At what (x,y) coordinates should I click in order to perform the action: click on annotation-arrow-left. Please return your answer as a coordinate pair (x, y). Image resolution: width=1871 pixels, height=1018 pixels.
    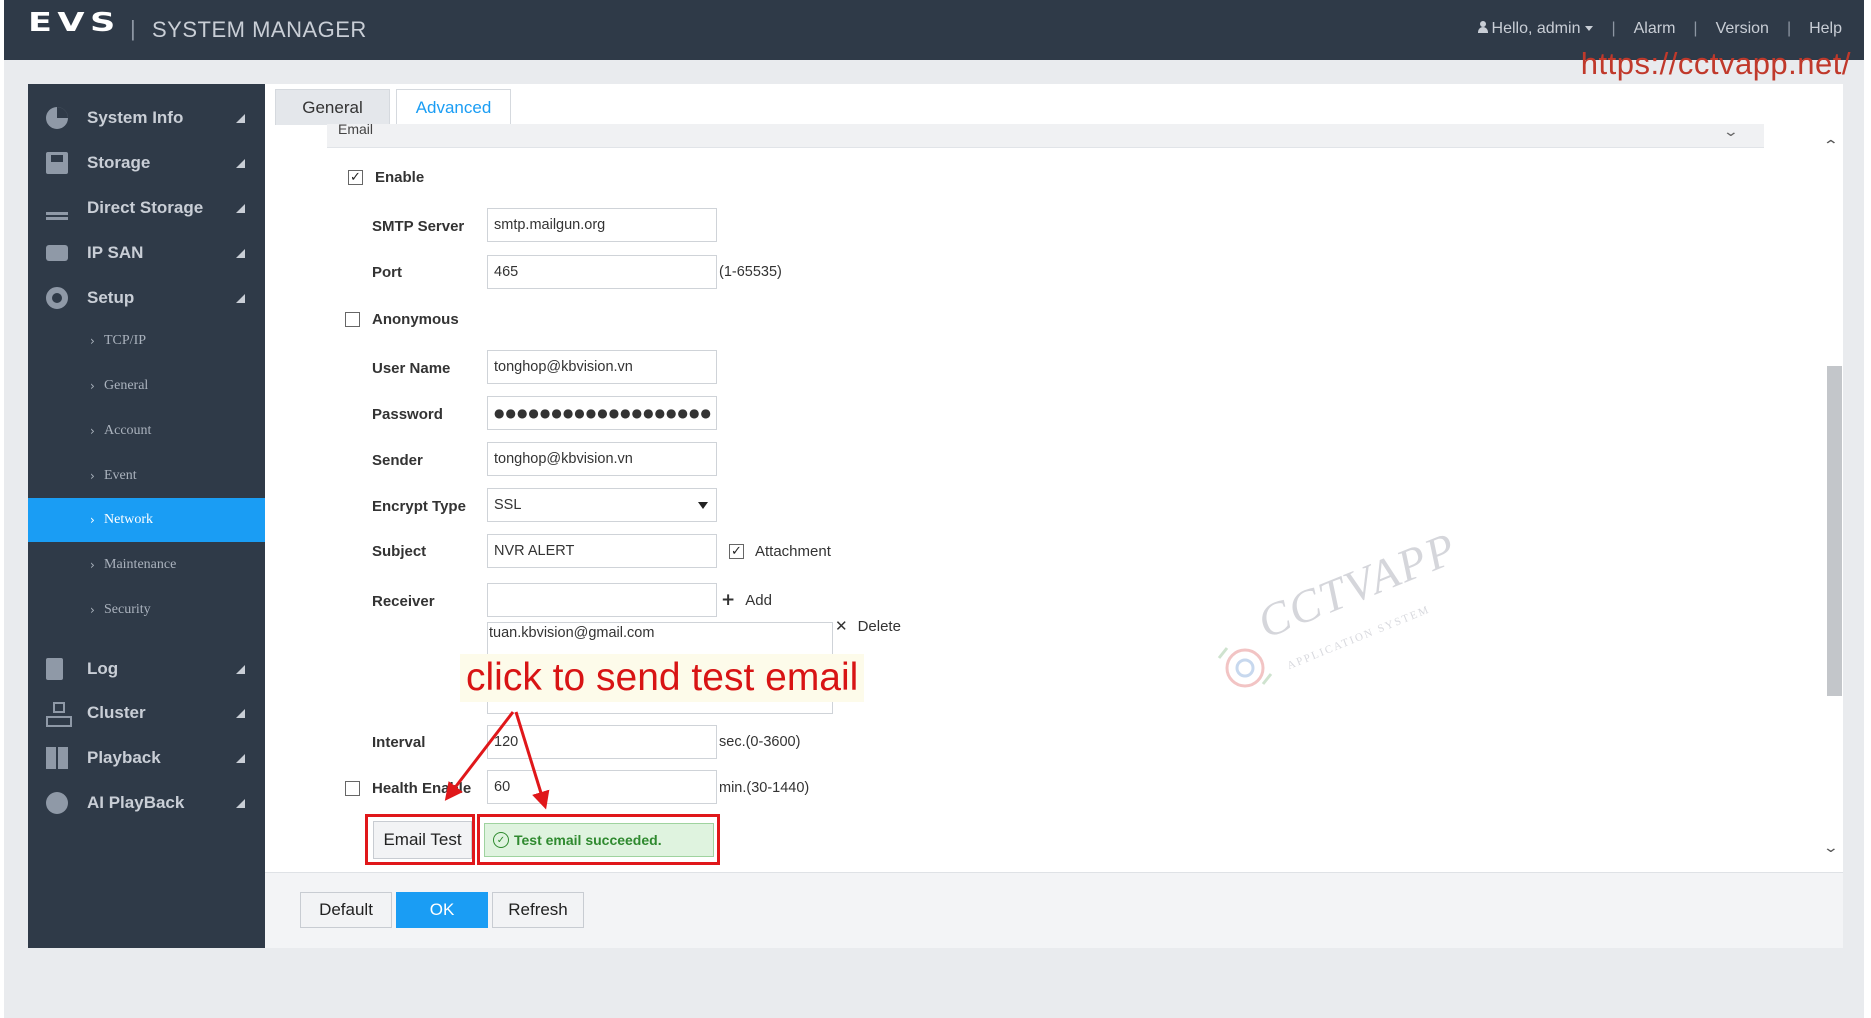
    Looking at the image, I should click on (479, 756).